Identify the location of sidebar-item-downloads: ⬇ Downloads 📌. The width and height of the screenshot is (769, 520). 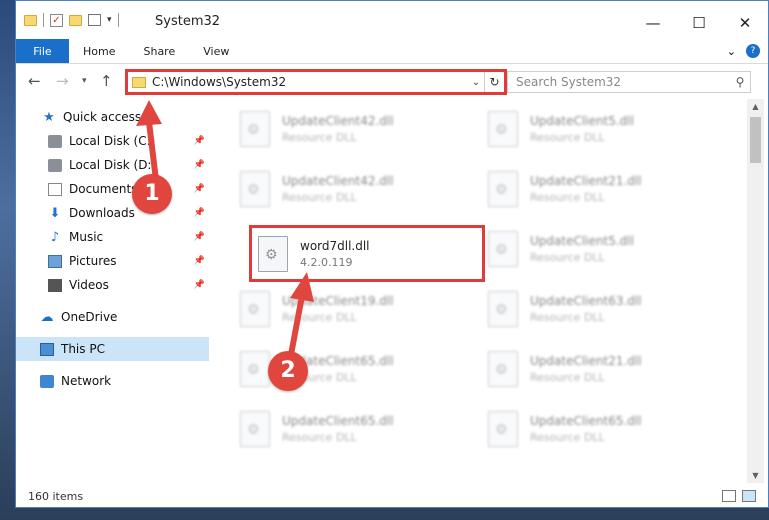
(112, 213).